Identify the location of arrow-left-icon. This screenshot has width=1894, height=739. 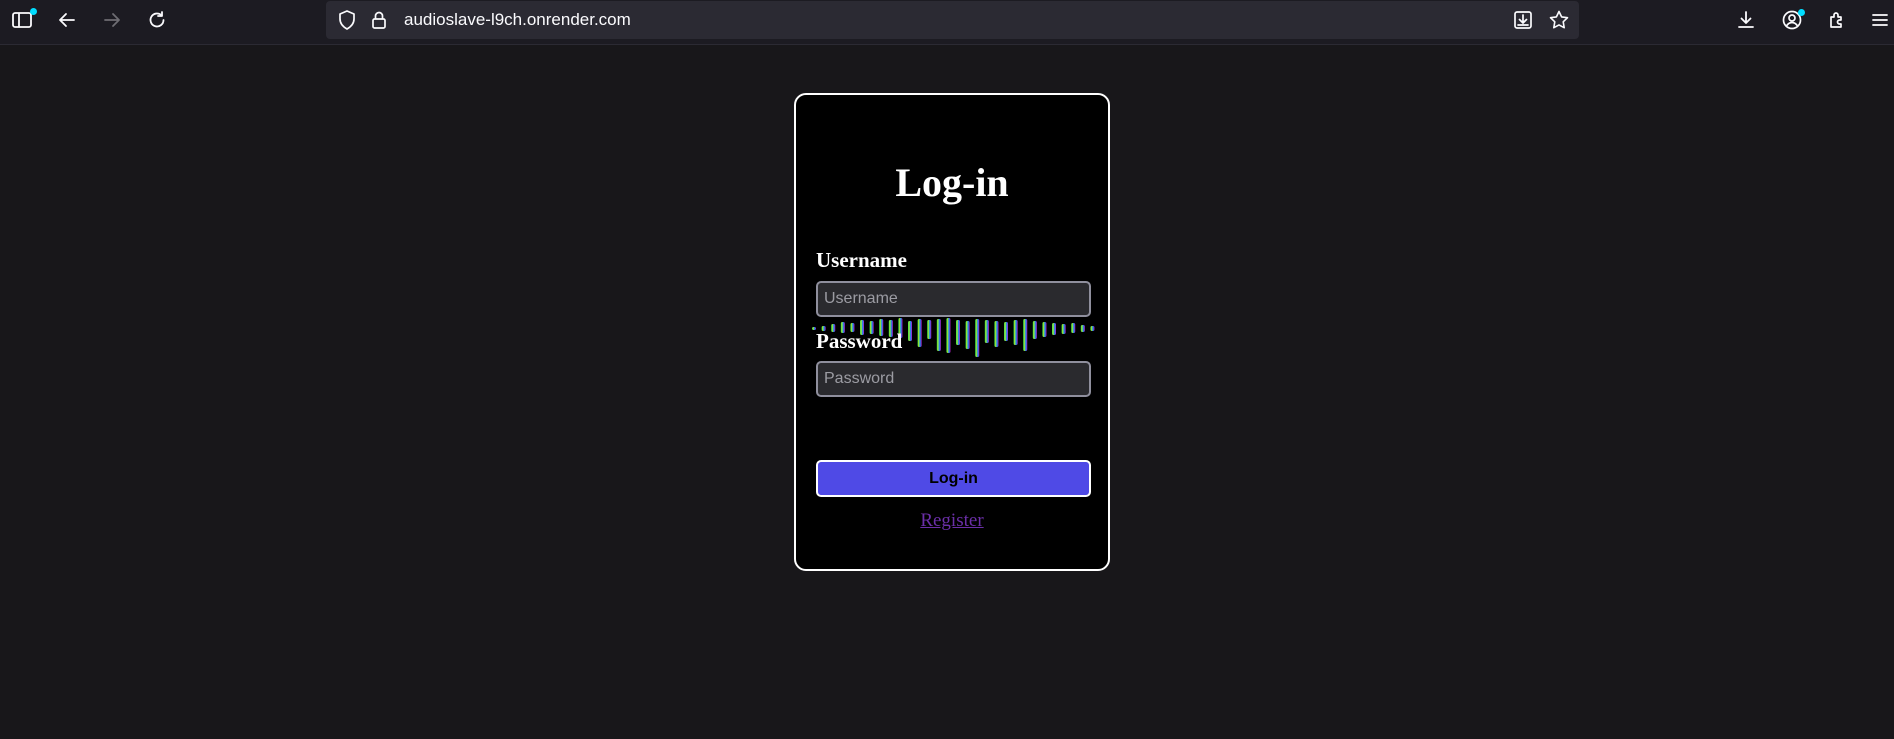
(67, 20).